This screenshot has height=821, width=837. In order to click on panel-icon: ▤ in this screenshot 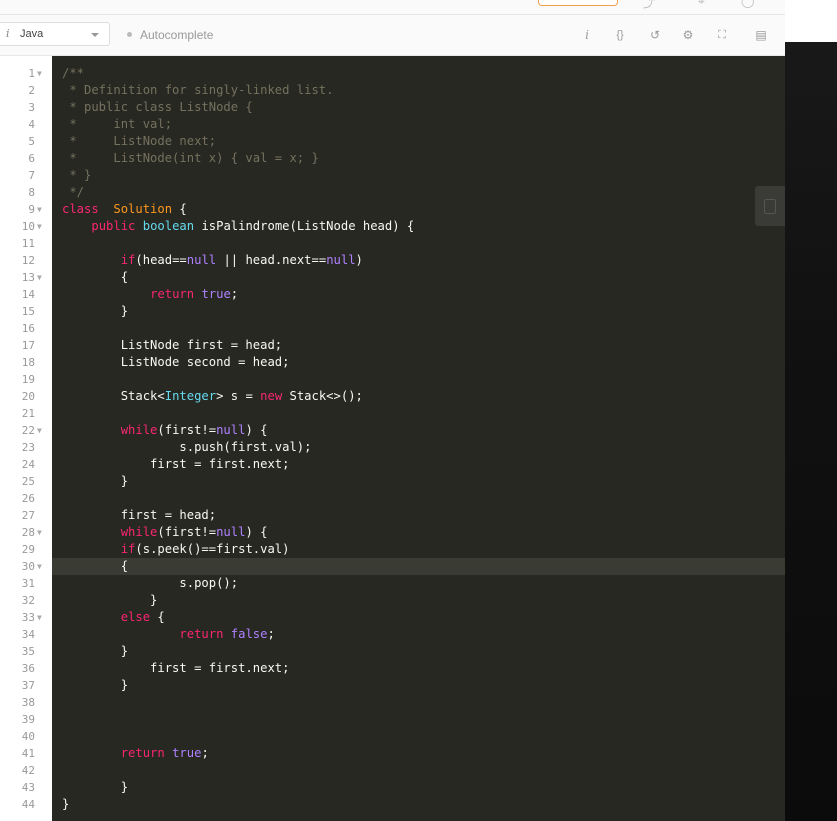, I will do `click(761, 35)`.